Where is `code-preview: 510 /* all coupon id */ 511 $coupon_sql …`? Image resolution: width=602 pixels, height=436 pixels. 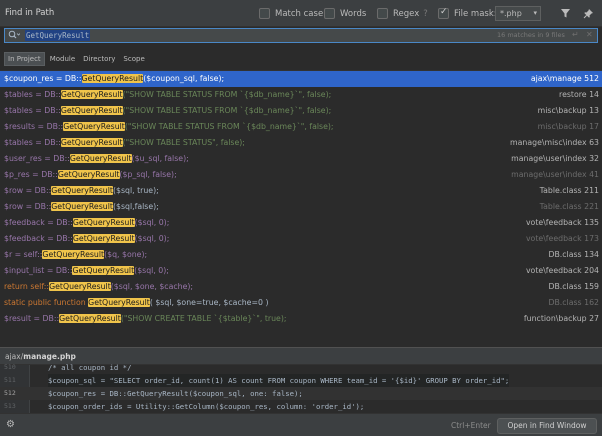
code-preview: 510 /* all coupon id */ 511 $coupon_sql … is located at coordinates (301, 388).